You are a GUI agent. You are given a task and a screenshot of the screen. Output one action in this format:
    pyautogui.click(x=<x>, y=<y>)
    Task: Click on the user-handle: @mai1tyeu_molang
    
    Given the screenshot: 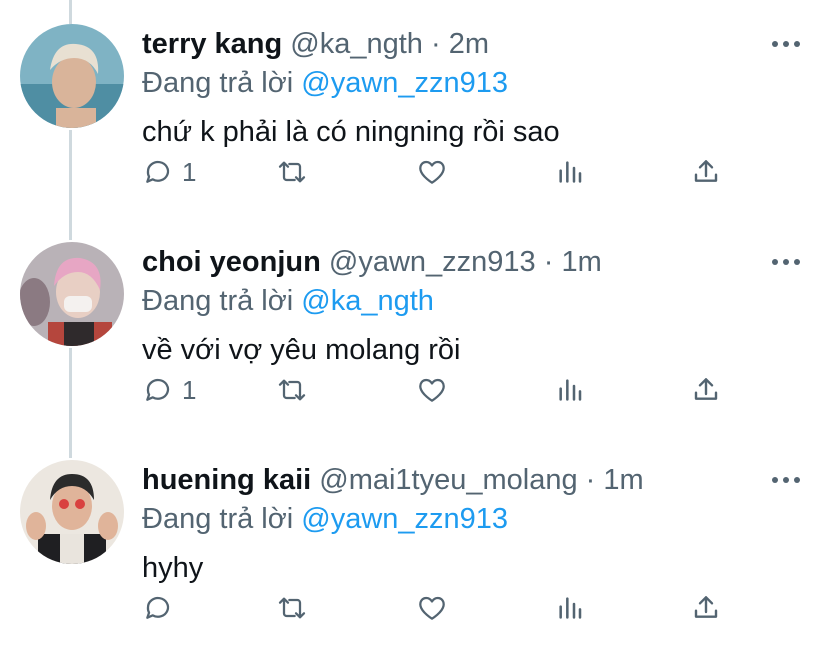 What is the action you would take?
    pyautogui.click(x=448, y=480)
    